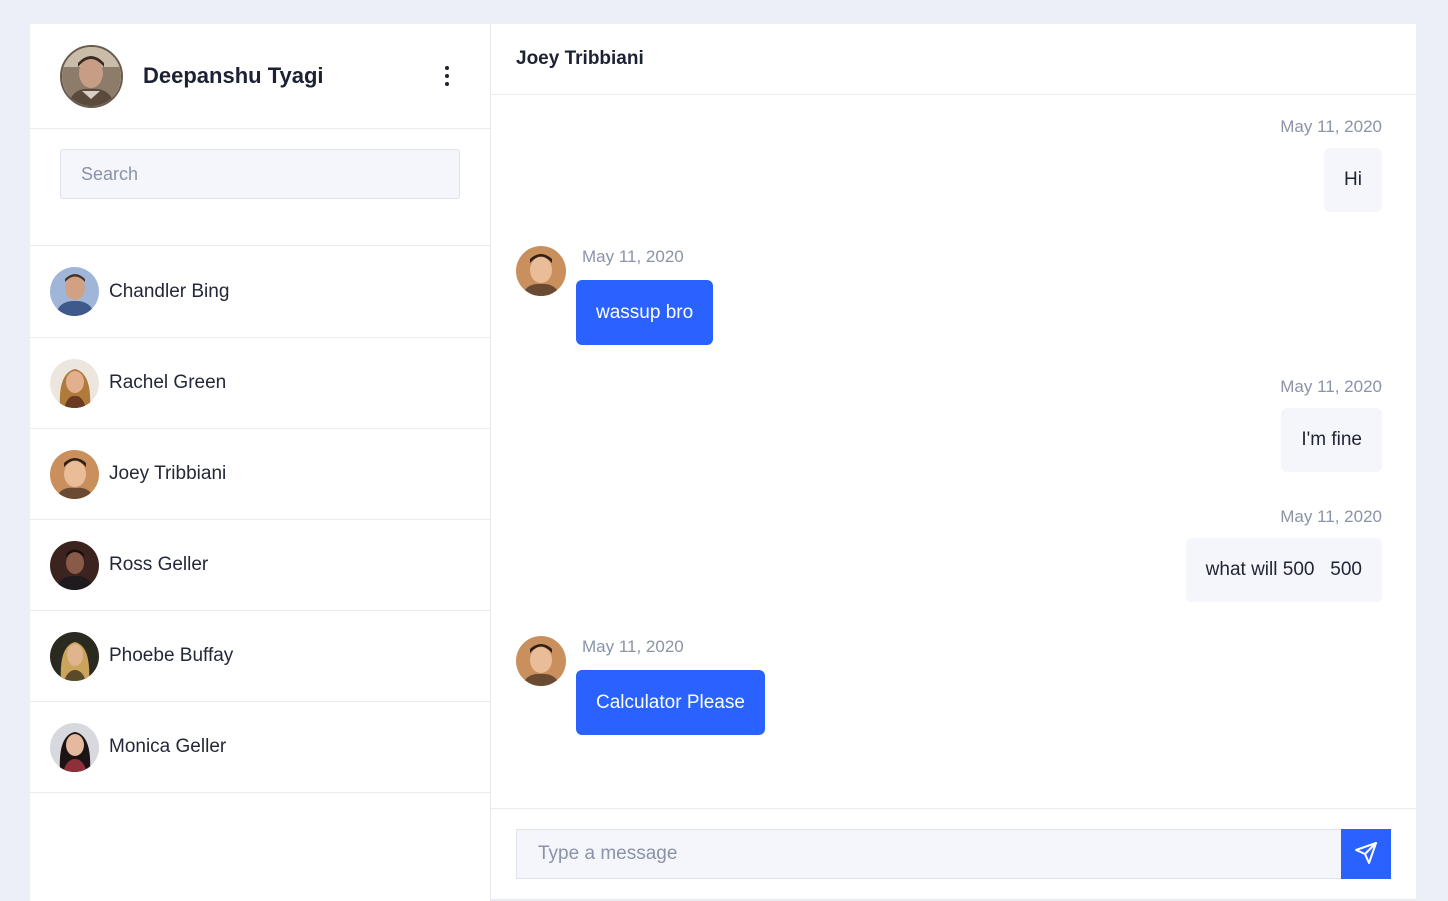 Image resolution: width=1448 pixels, height=901 pixels. Describe the element at coordinates (260, 656) in the screenshot. I see `contact-item-phoebe: Phoebe Buffay` at that location.